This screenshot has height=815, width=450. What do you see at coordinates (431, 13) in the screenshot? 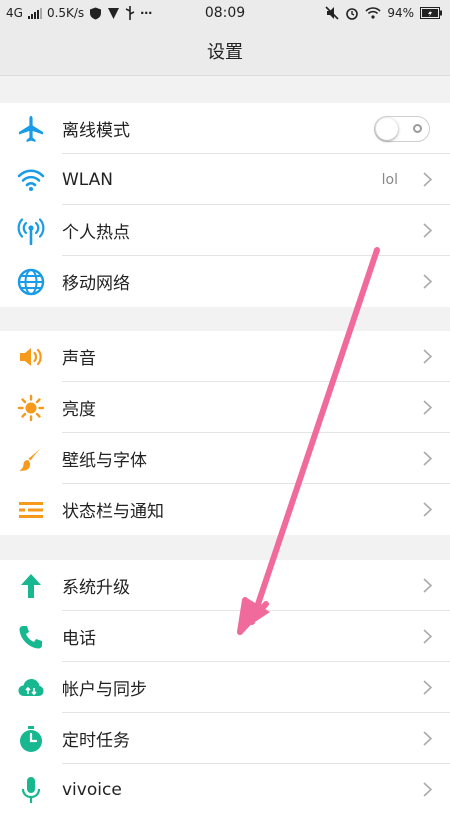
I see `battery-icon` at bounding box center [431, 13].